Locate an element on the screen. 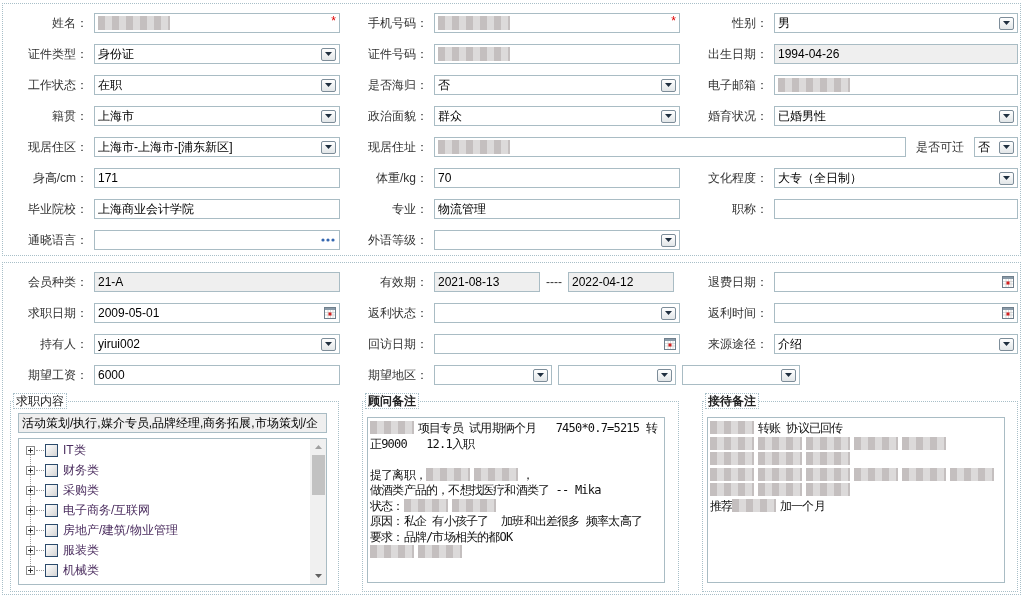 Image resolution: width=1022 pixels, height=596 pixels. field-label: 期望地区： is located at coordinates (398, 375).